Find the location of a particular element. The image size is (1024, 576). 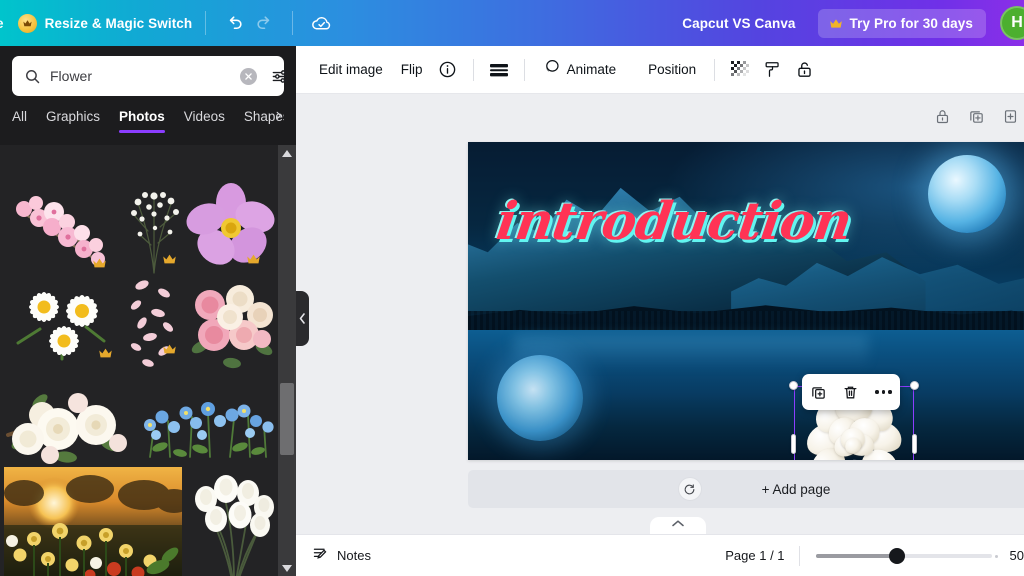

collapse-panel-chevron-icon is located at coordinates (302, 318).